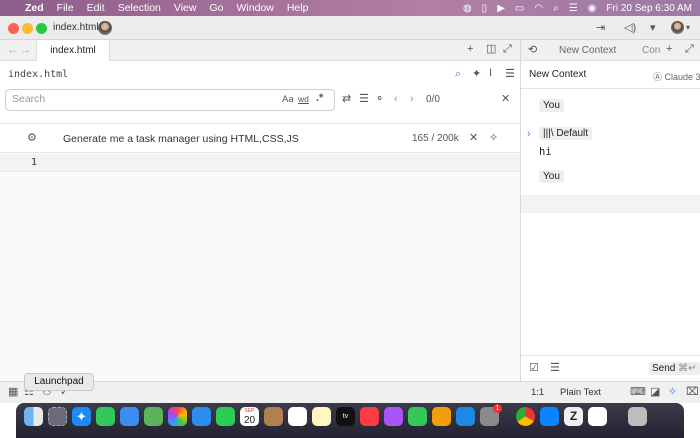  I want to click on back-arrow-icon: ←, so click(12, 50).